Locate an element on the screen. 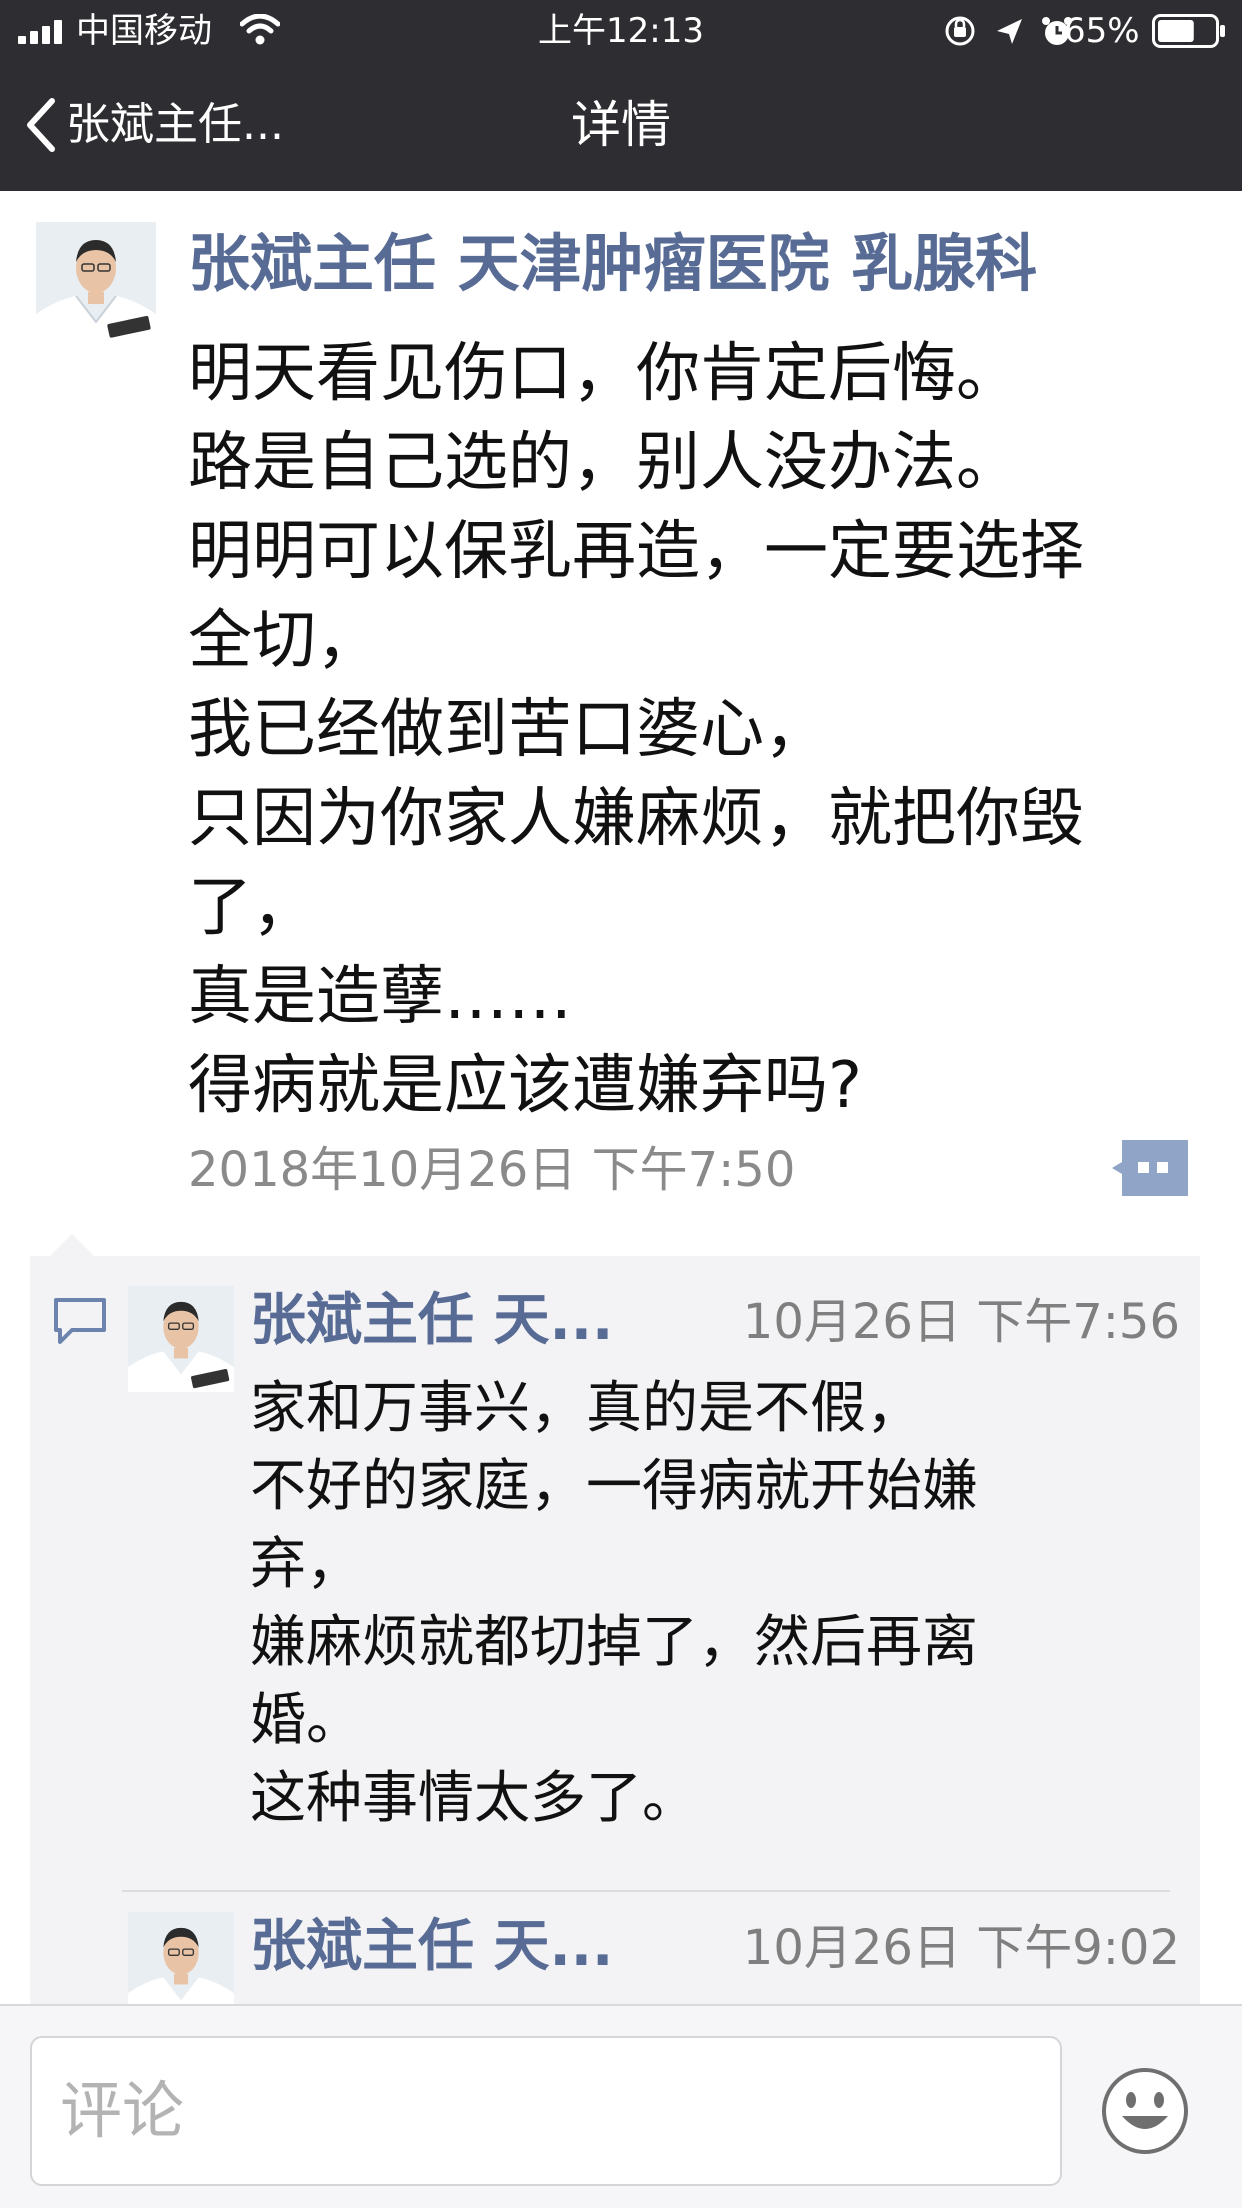  comment-text-line: 家和万事兴，真的是不假， is located at coordinates (586, 1408).